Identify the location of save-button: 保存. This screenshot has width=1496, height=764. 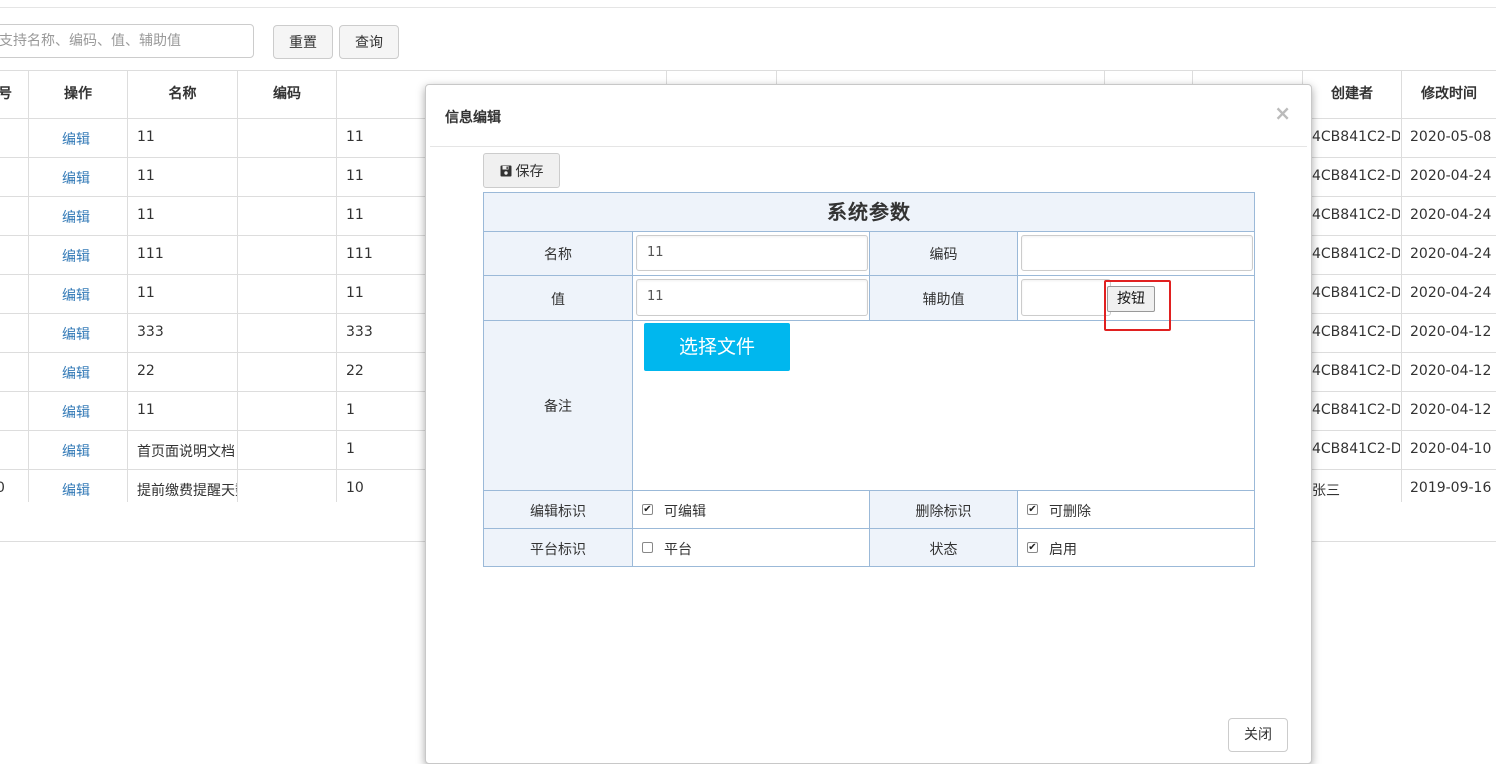
(521, 170).